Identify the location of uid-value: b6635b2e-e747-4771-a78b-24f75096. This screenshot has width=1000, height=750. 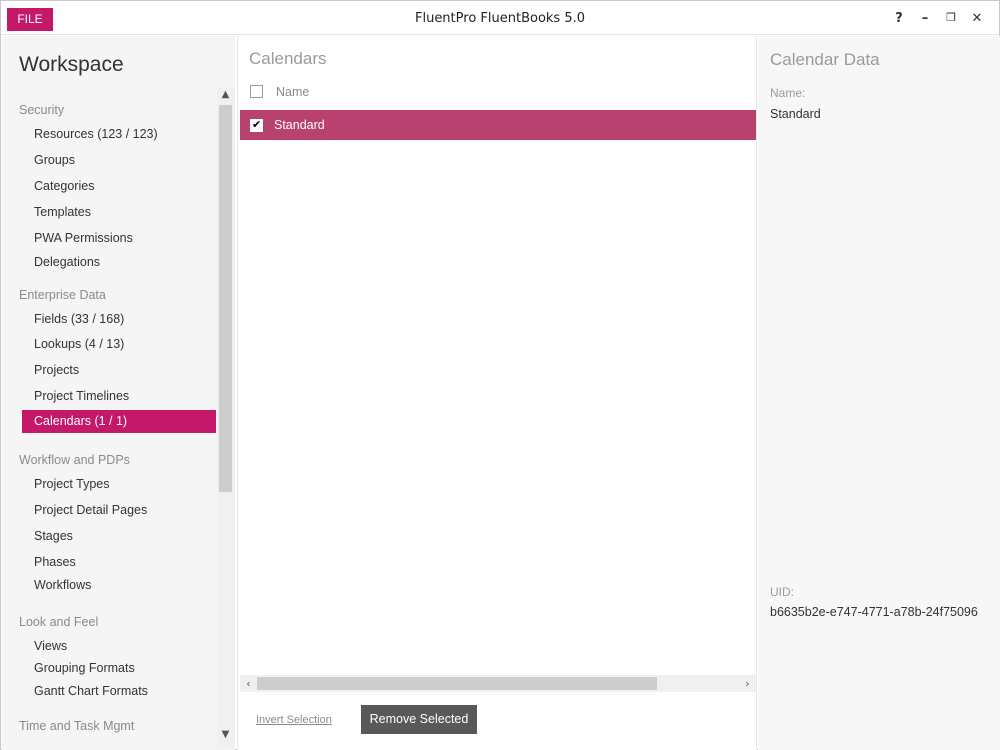
(874, 612).